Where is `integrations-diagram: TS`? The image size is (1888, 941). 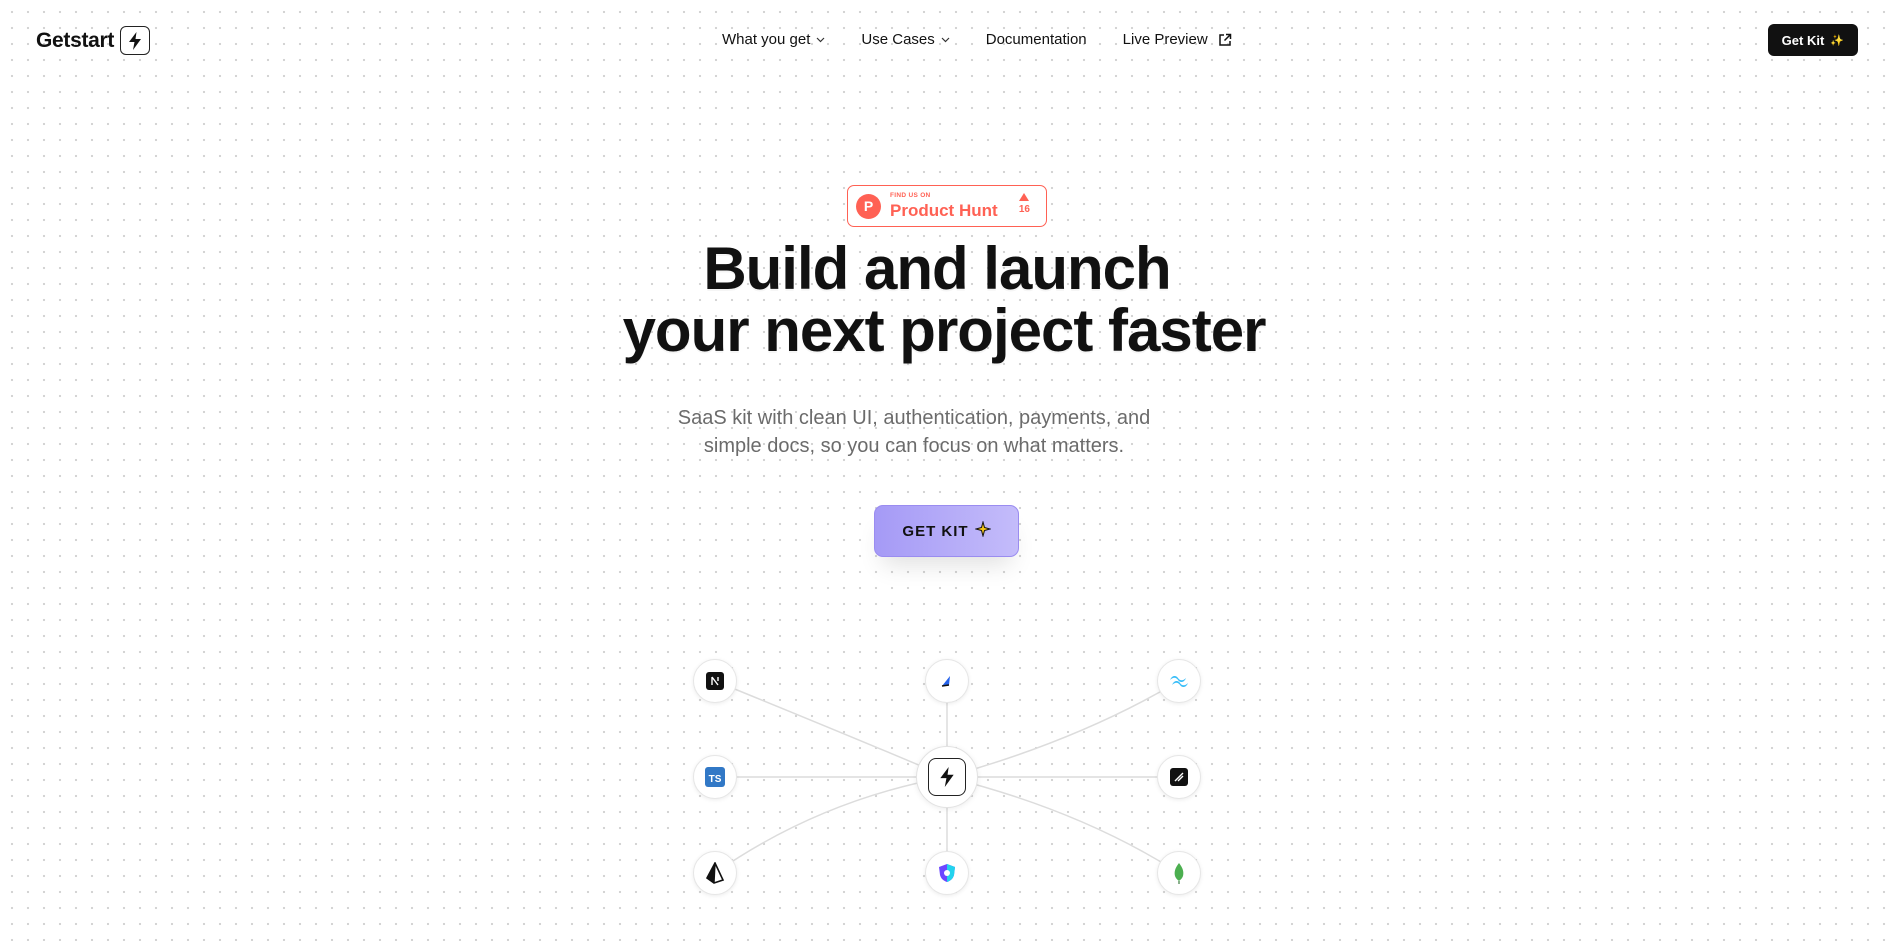 integrations-diagram: TS is located at coordinates (950, 780).